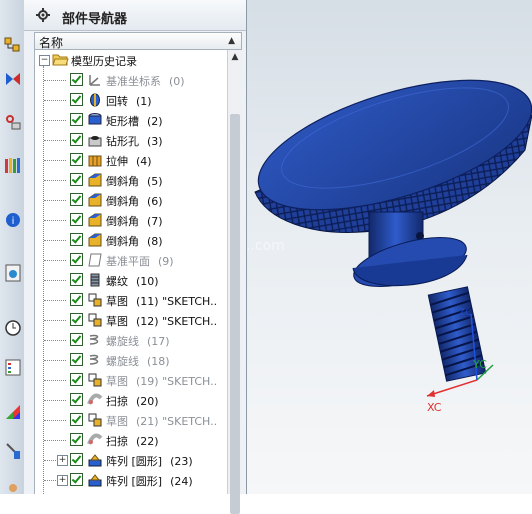  I want to click on datum-csys-icon, so click(95, 80).